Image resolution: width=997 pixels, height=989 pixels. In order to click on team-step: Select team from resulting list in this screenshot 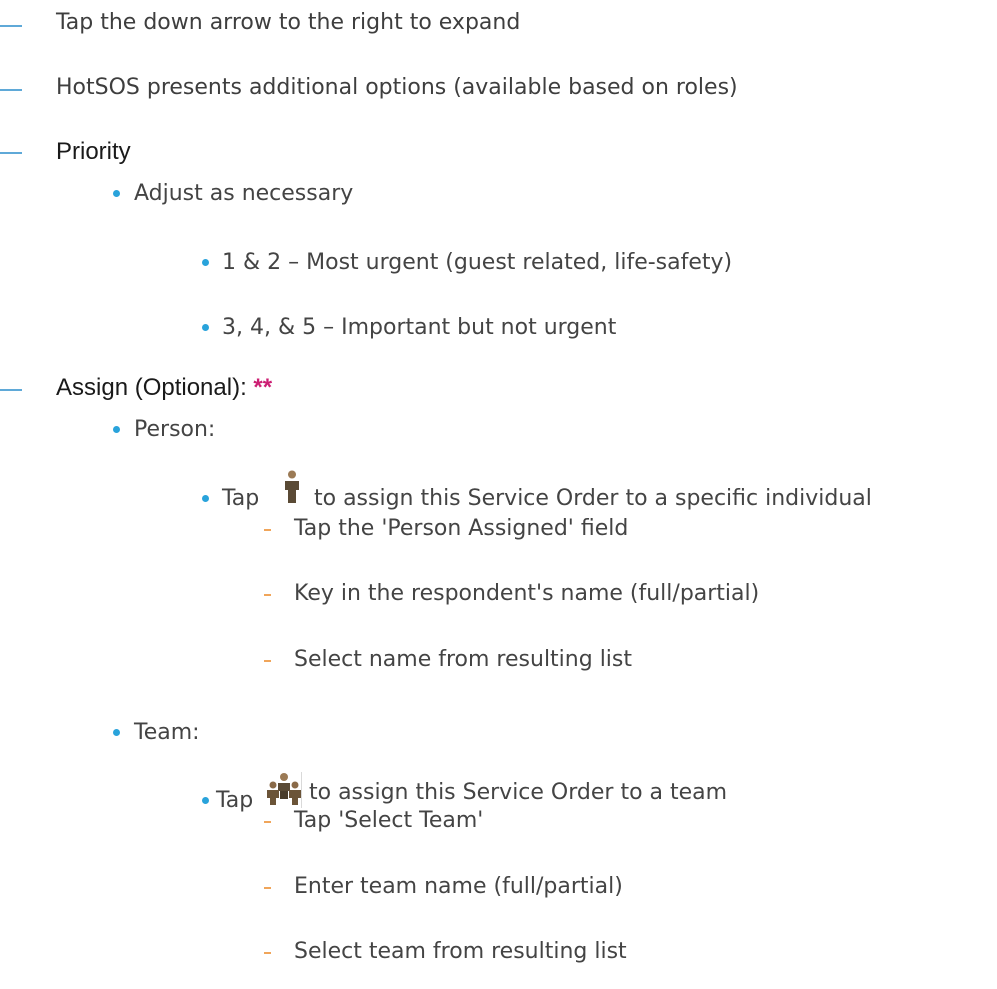, I will do `click(460, 951)`.